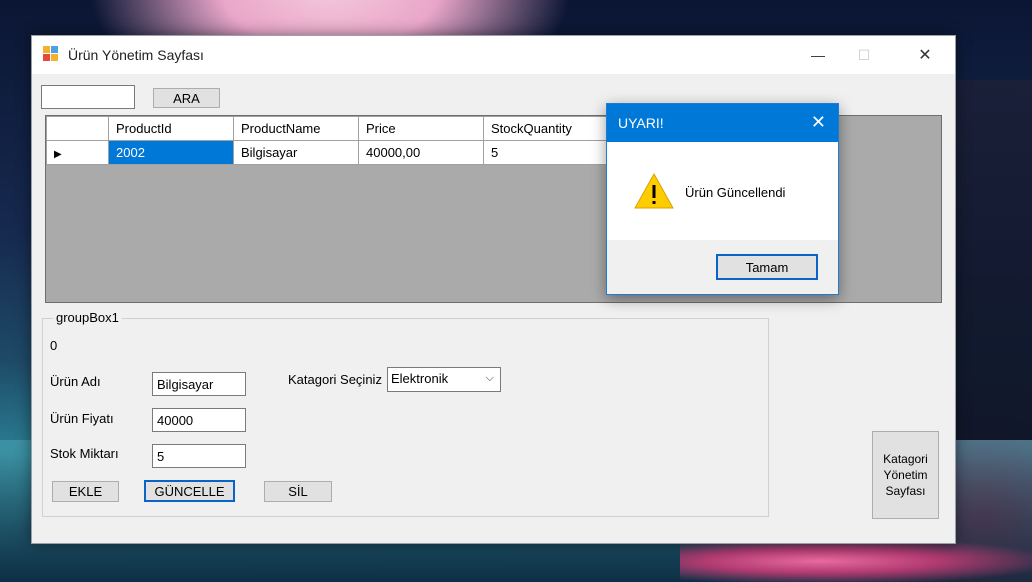  I want to click on delete-button: SİL, so click(298, 491).